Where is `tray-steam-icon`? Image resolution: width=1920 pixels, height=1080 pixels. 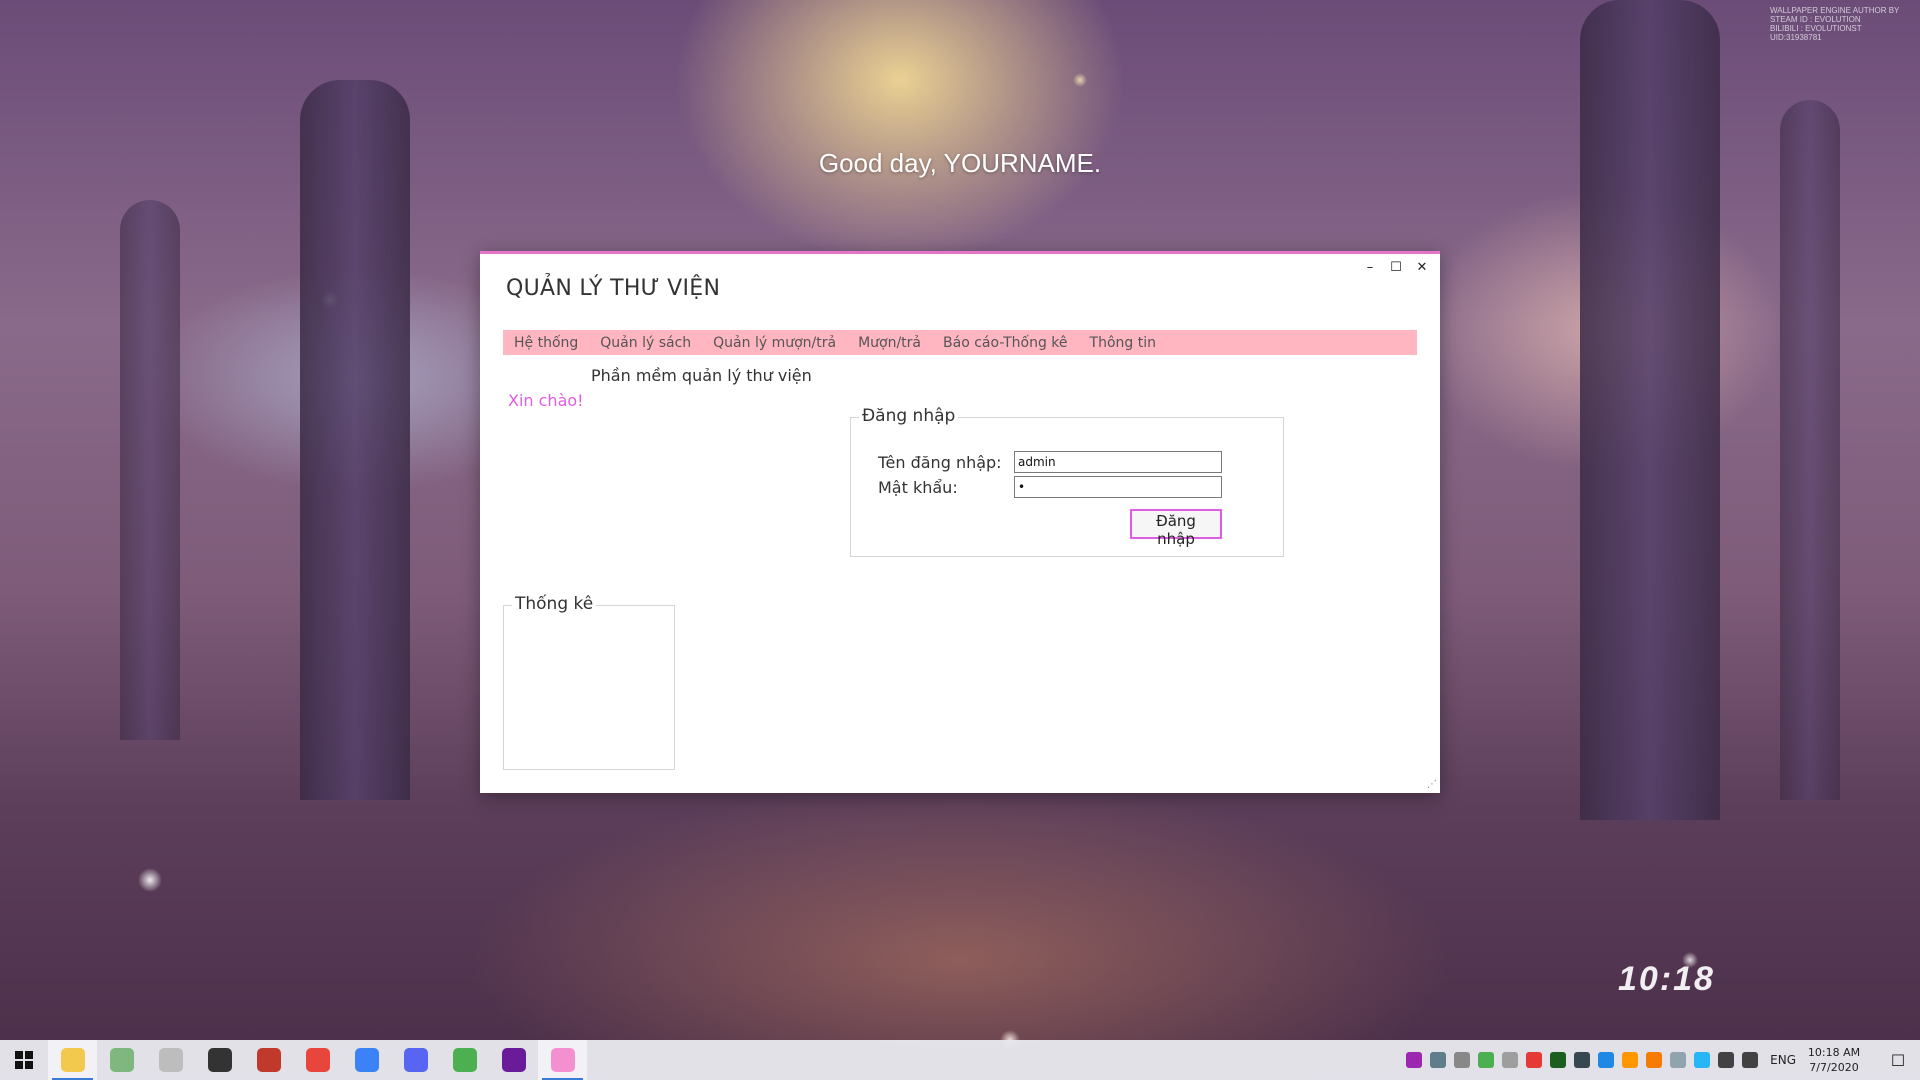
tray-steam-icon is located at coordinates (1582, 1060).